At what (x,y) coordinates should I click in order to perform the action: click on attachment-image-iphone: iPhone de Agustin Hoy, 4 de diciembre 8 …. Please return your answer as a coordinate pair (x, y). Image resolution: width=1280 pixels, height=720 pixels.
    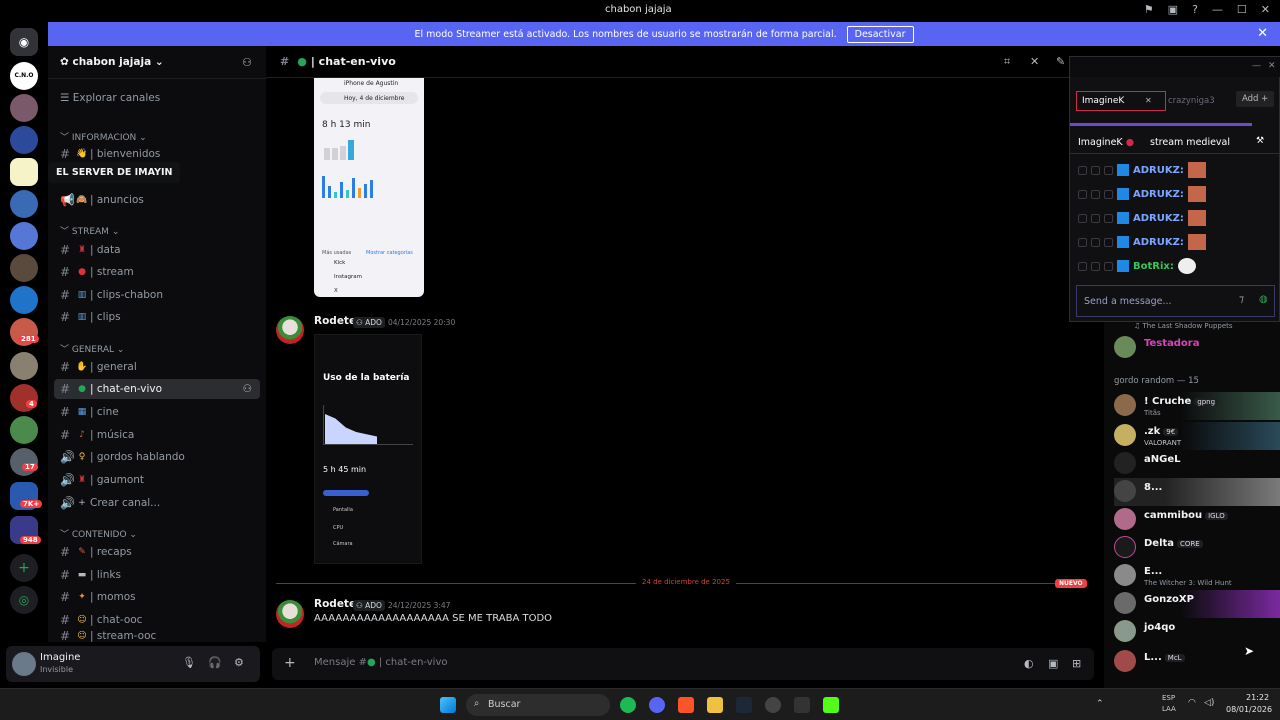
    Looking at the image, I should click on (369, 187).